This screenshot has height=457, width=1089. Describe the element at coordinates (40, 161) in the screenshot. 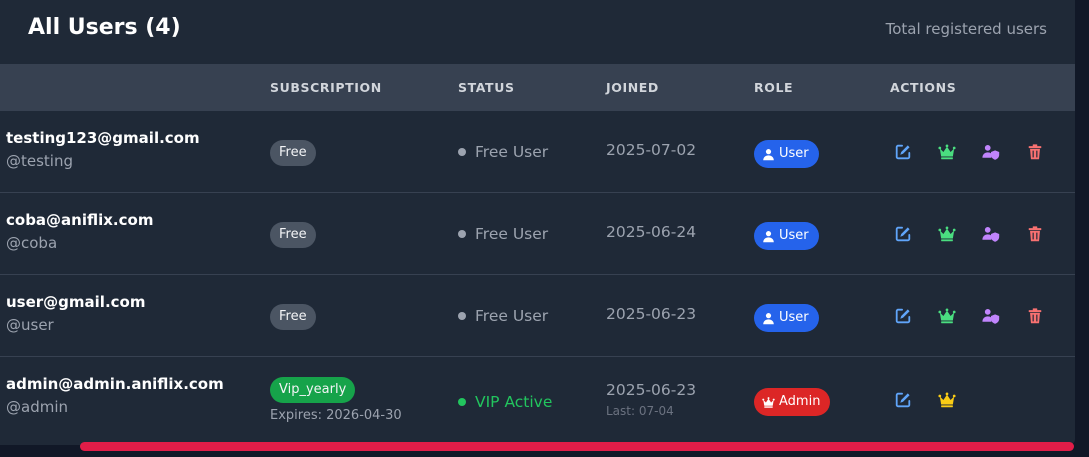

I see `user-username: @testing` at that location.